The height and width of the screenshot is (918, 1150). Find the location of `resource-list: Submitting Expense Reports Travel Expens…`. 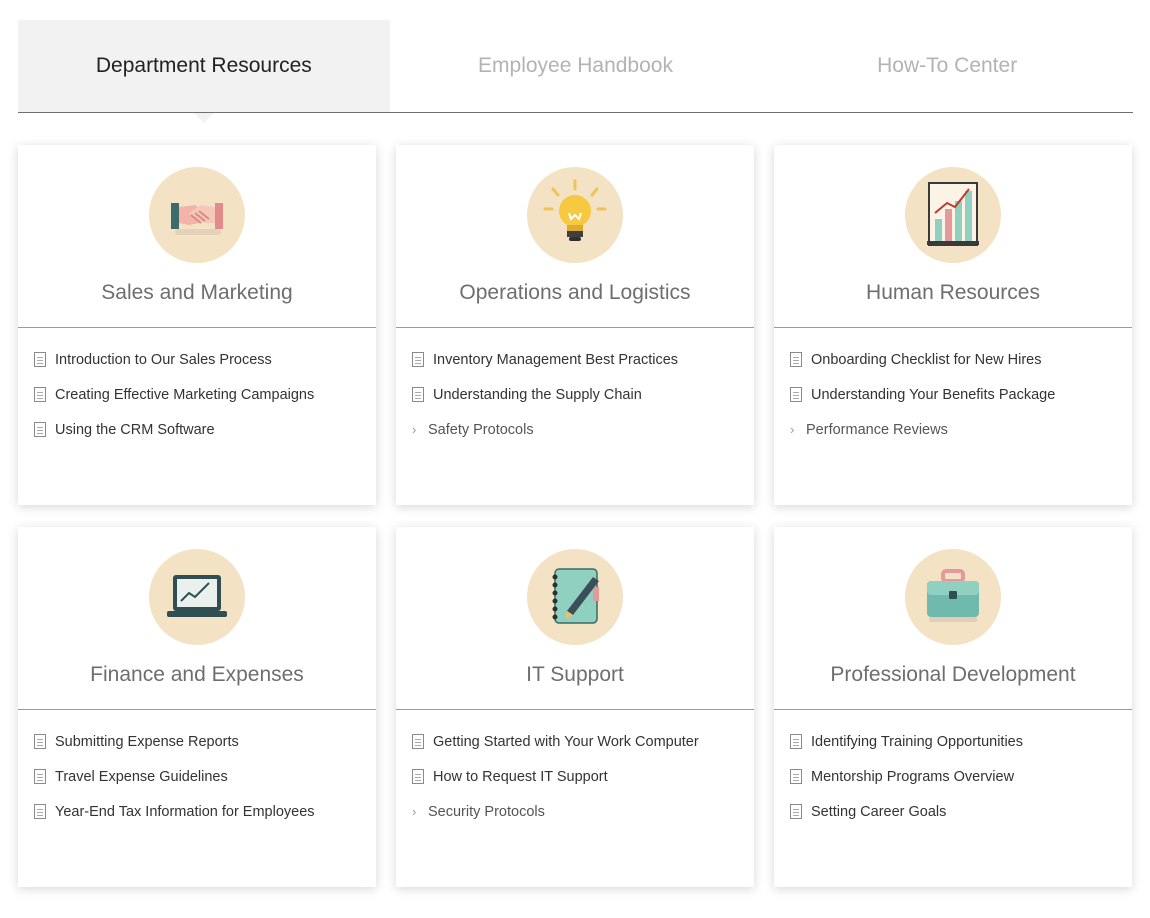

resource-list: Submitting Expense Reports Travel Expens… is located at coordinates (197, 769).